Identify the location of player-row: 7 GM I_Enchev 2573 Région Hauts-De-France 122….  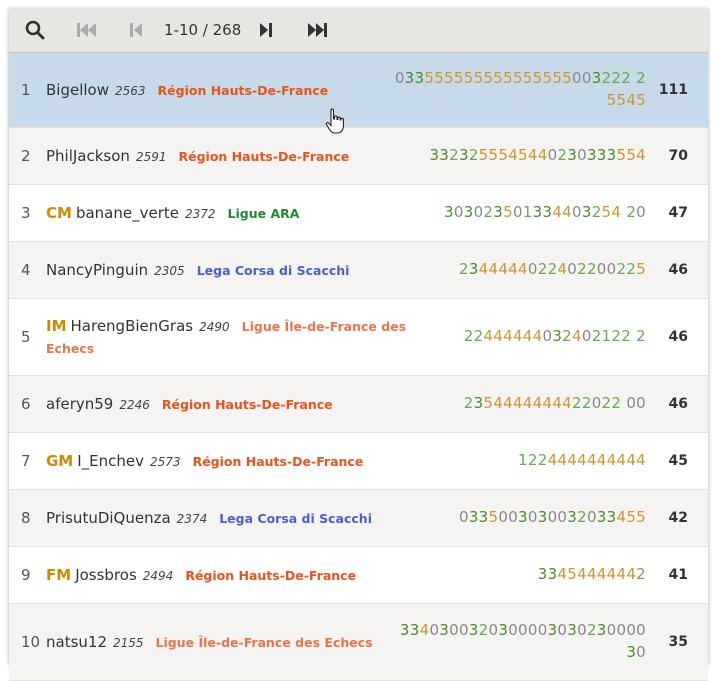
(358, 461).